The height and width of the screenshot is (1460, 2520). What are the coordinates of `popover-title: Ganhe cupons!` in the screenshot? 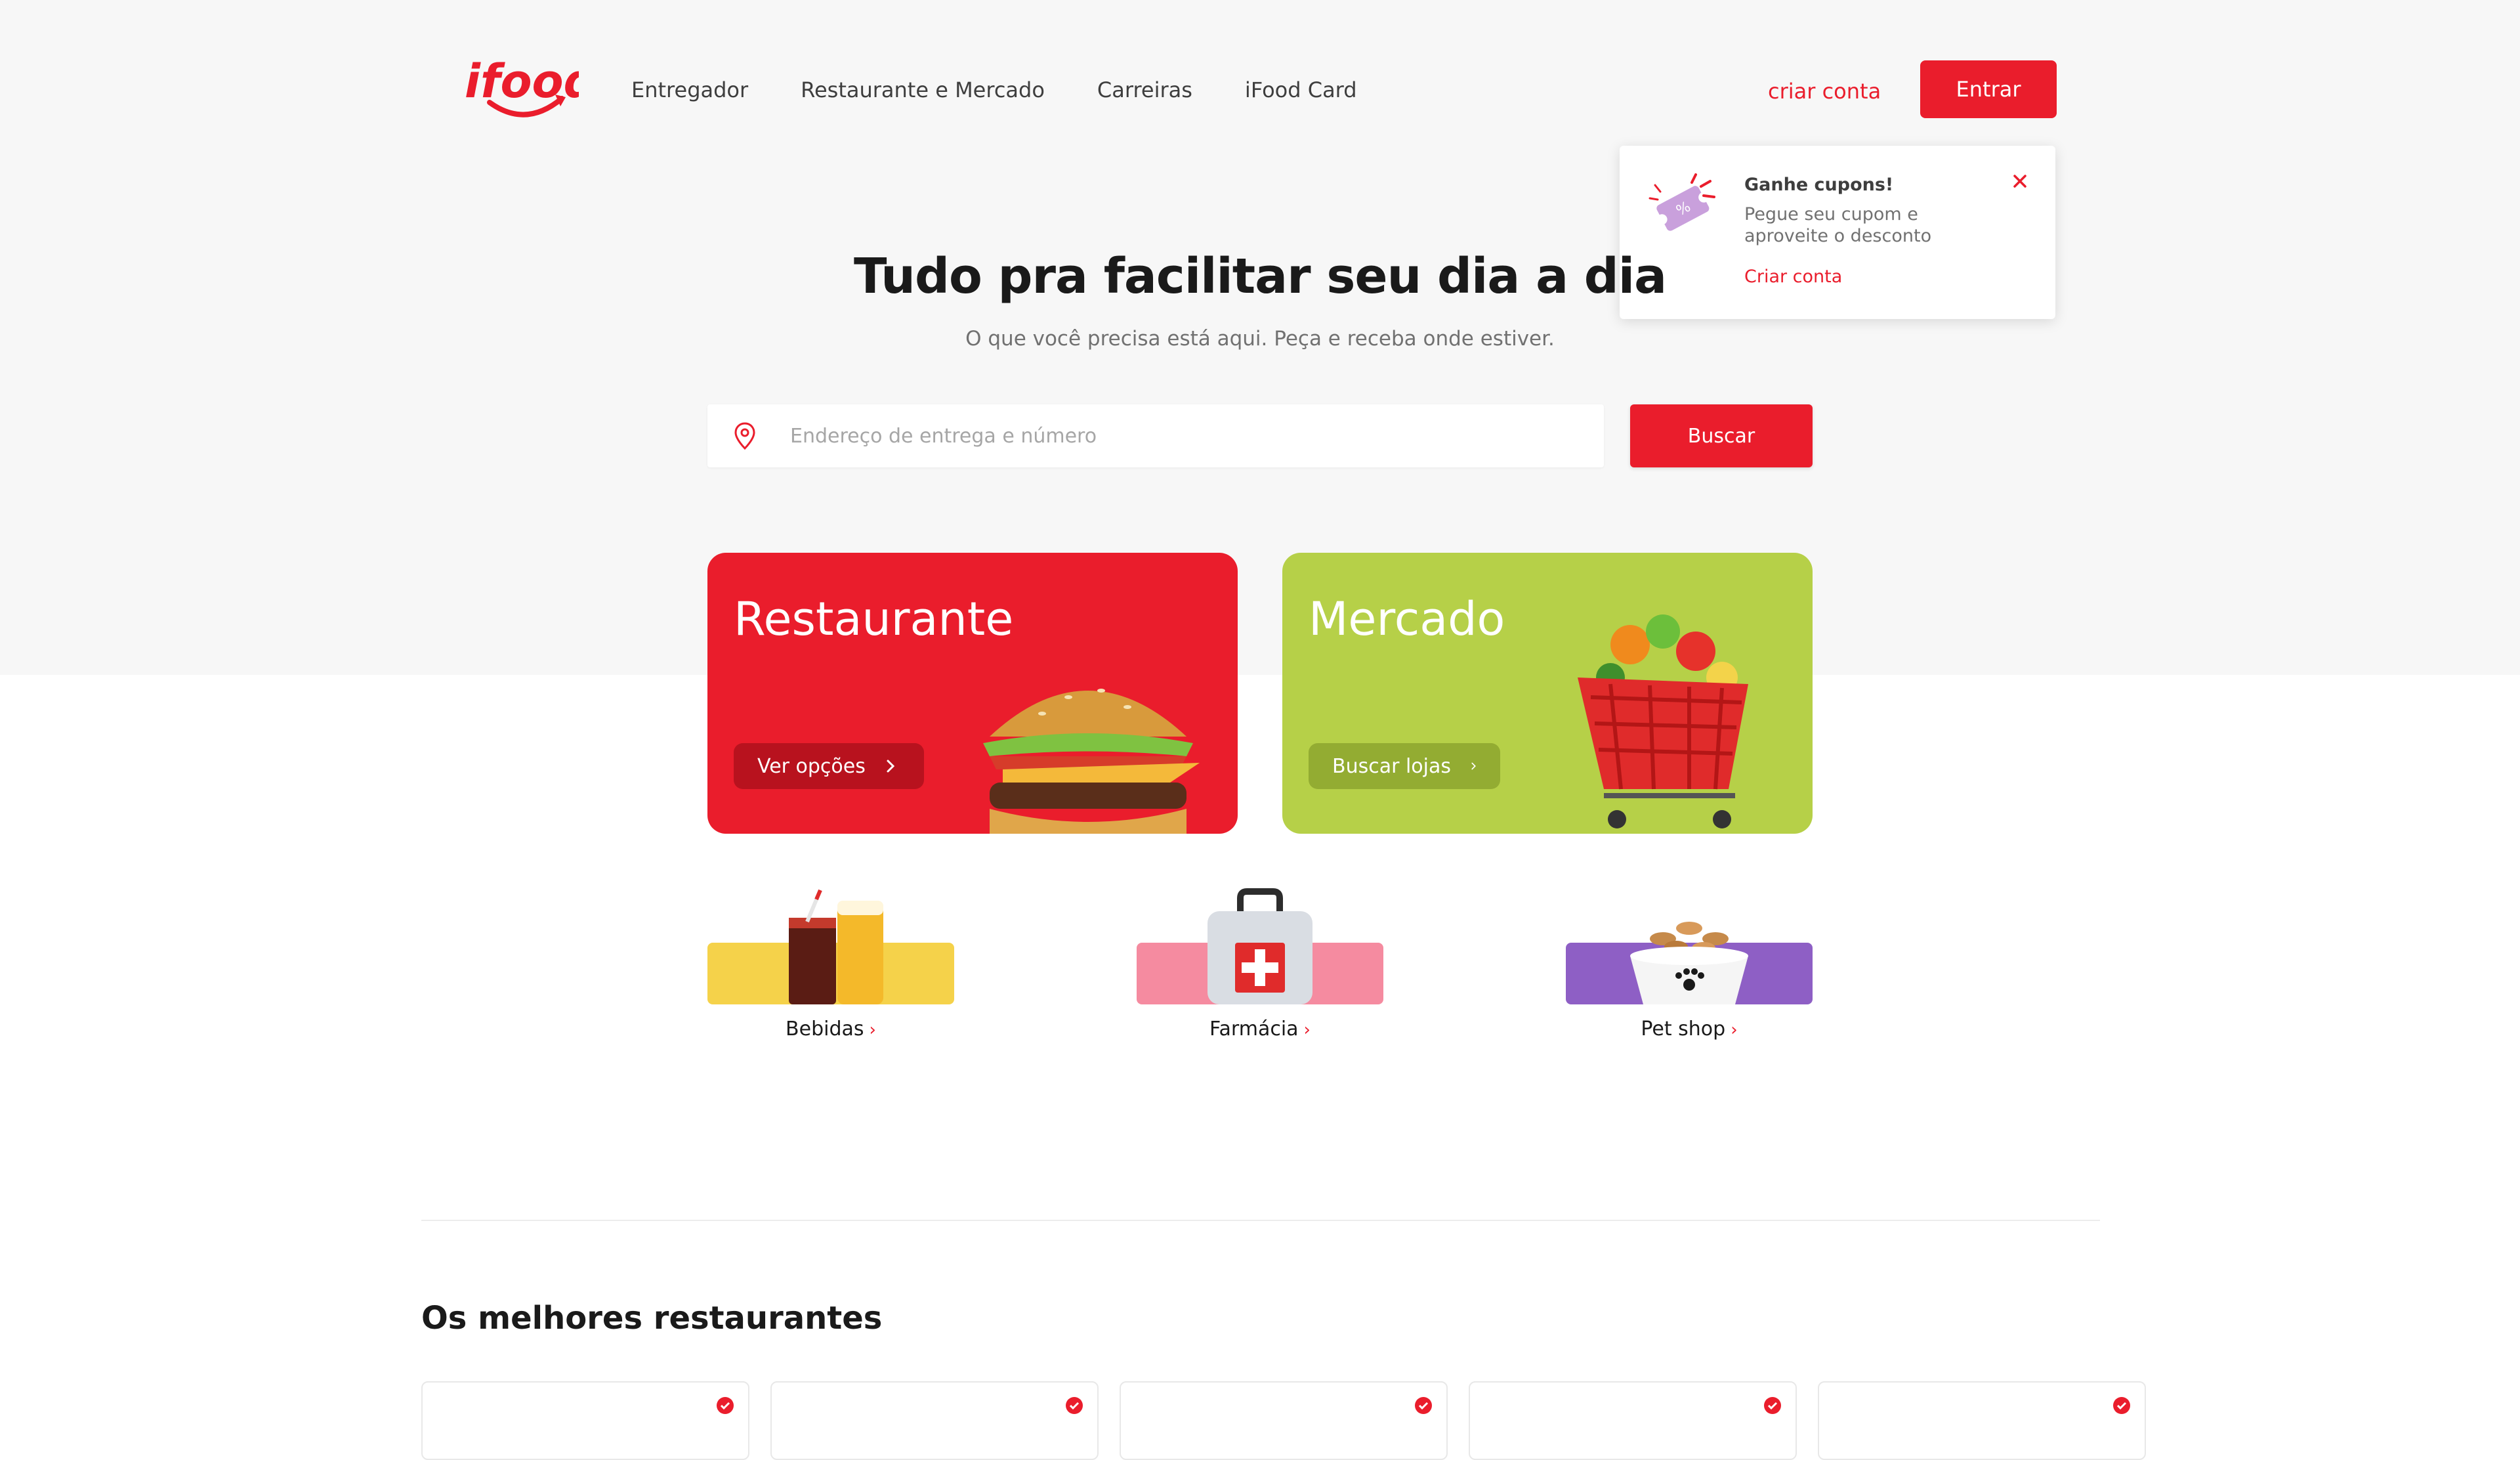 It's located at (1819, 185).